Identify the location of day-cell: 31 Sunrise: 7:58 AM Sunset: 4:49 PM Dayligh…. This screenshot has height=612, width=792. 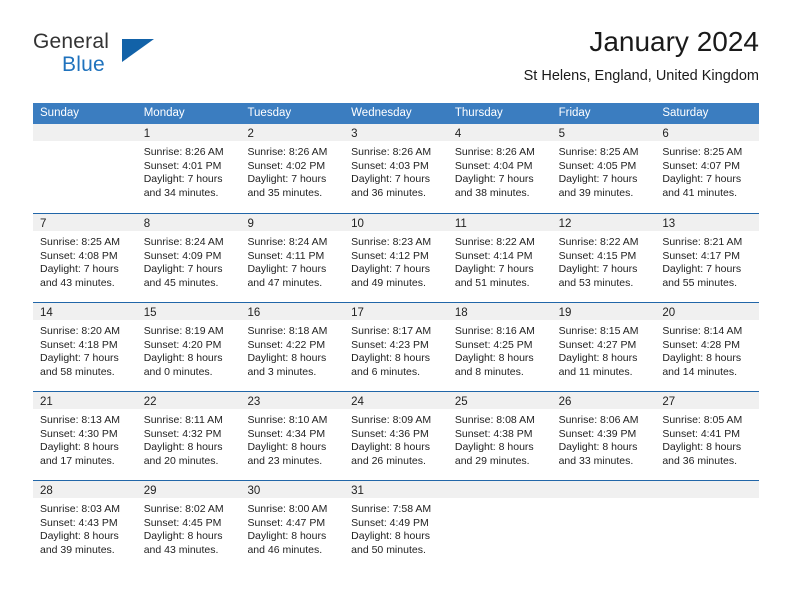
(396, 525).